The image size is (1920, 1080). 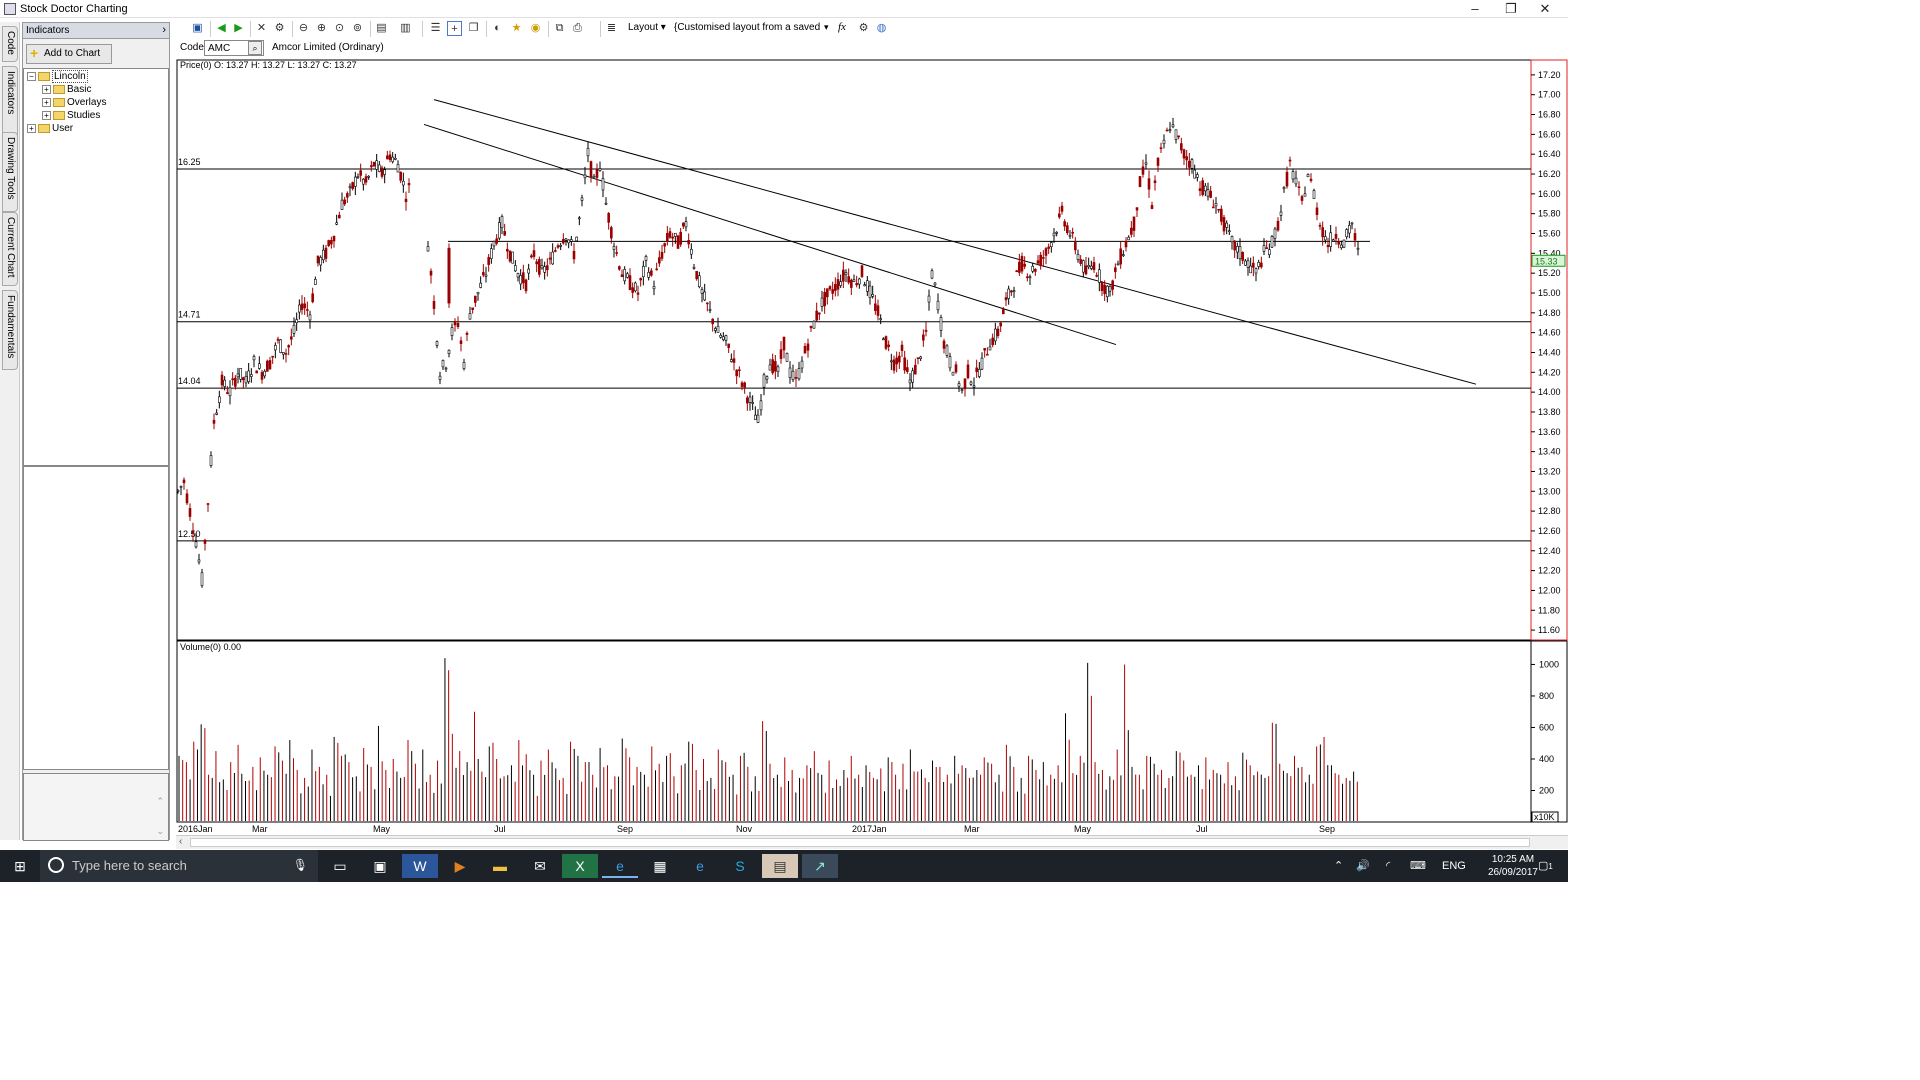 What do you see at coordinates (611, 28) in the screenshot?
I see `list-icon: ≣` at bounding box center [611, 28].